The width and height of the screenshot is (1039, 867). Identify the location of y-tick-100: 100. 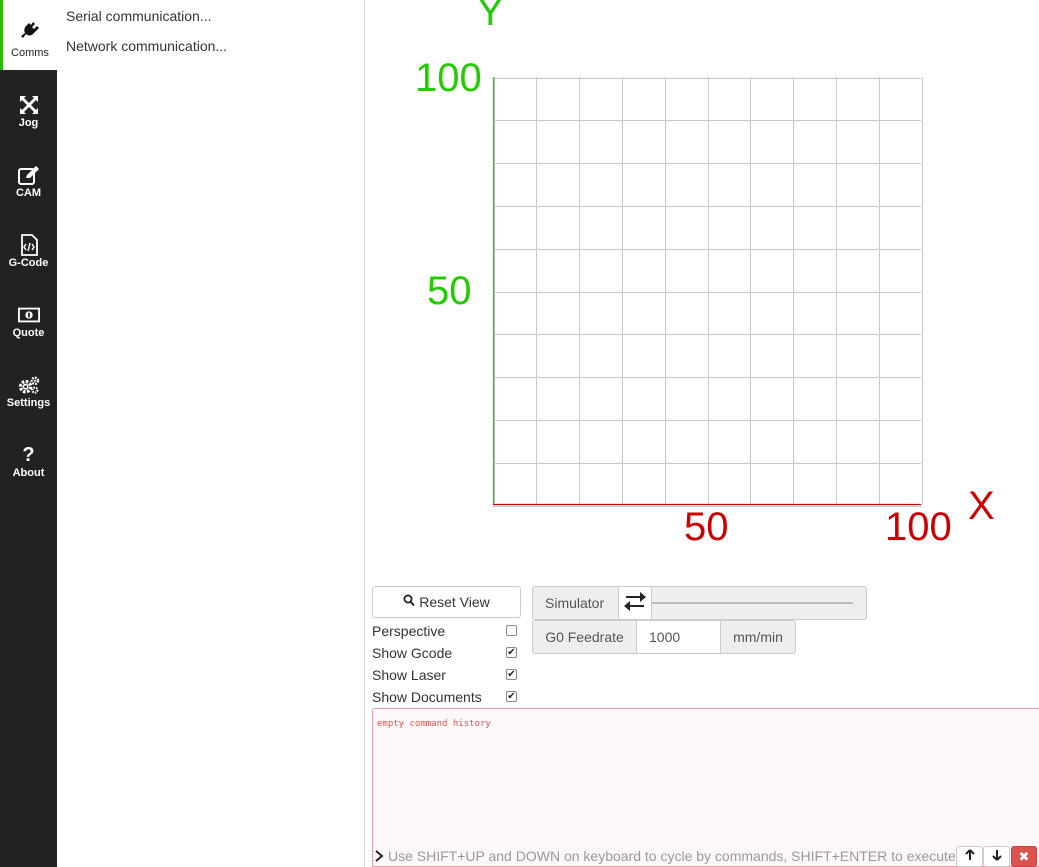
(448, 78).